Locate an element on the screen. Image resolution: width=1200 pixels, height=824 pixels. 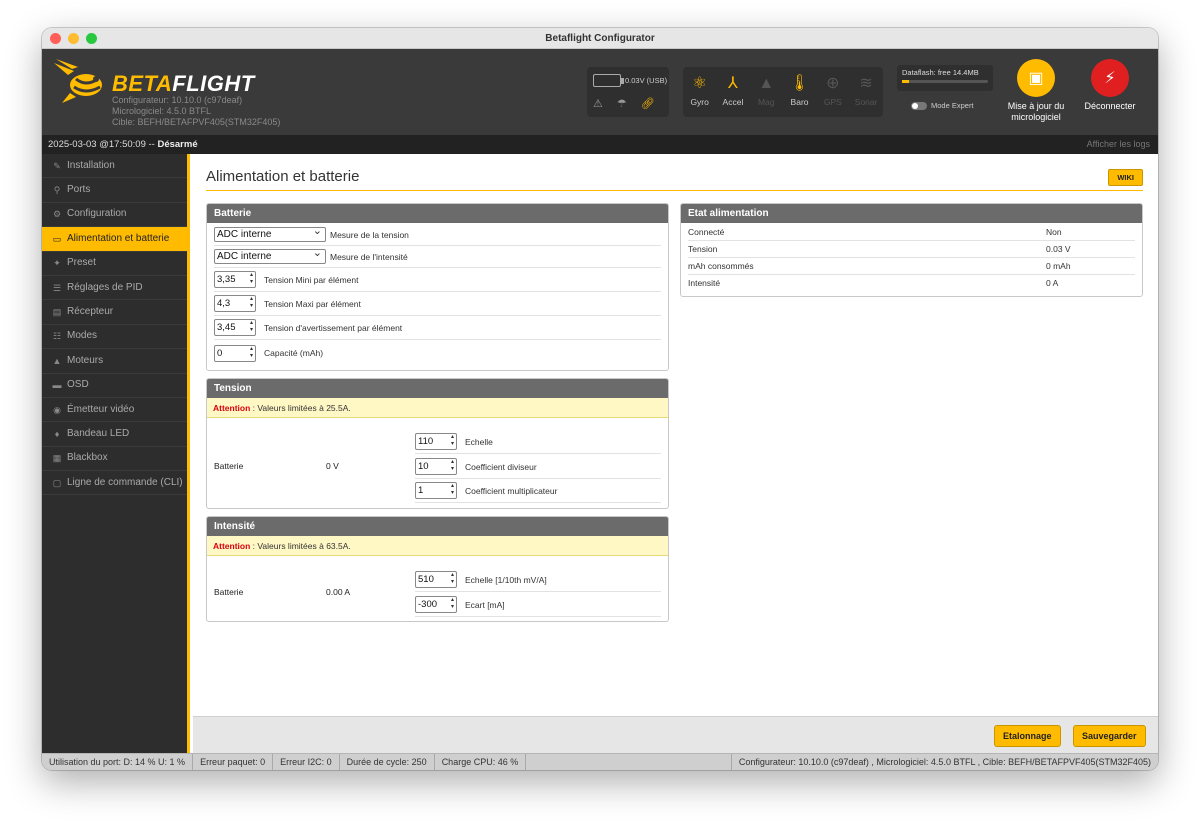
led-icon: ♦ is located at coordinates (57, 434).